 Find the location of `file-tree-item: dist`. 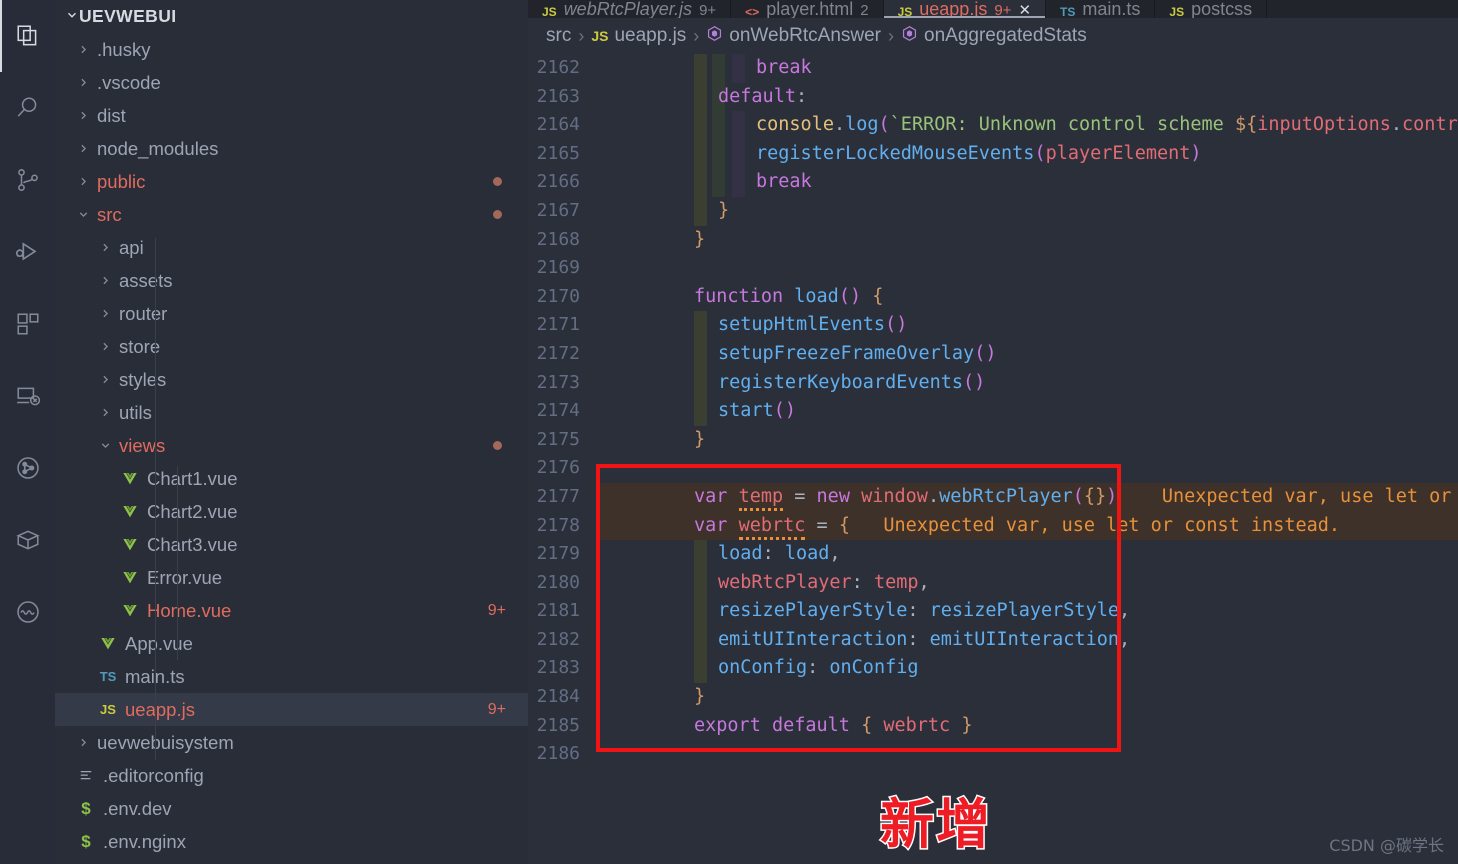

file-tree-item: dist is located at coordinates (291, 115).